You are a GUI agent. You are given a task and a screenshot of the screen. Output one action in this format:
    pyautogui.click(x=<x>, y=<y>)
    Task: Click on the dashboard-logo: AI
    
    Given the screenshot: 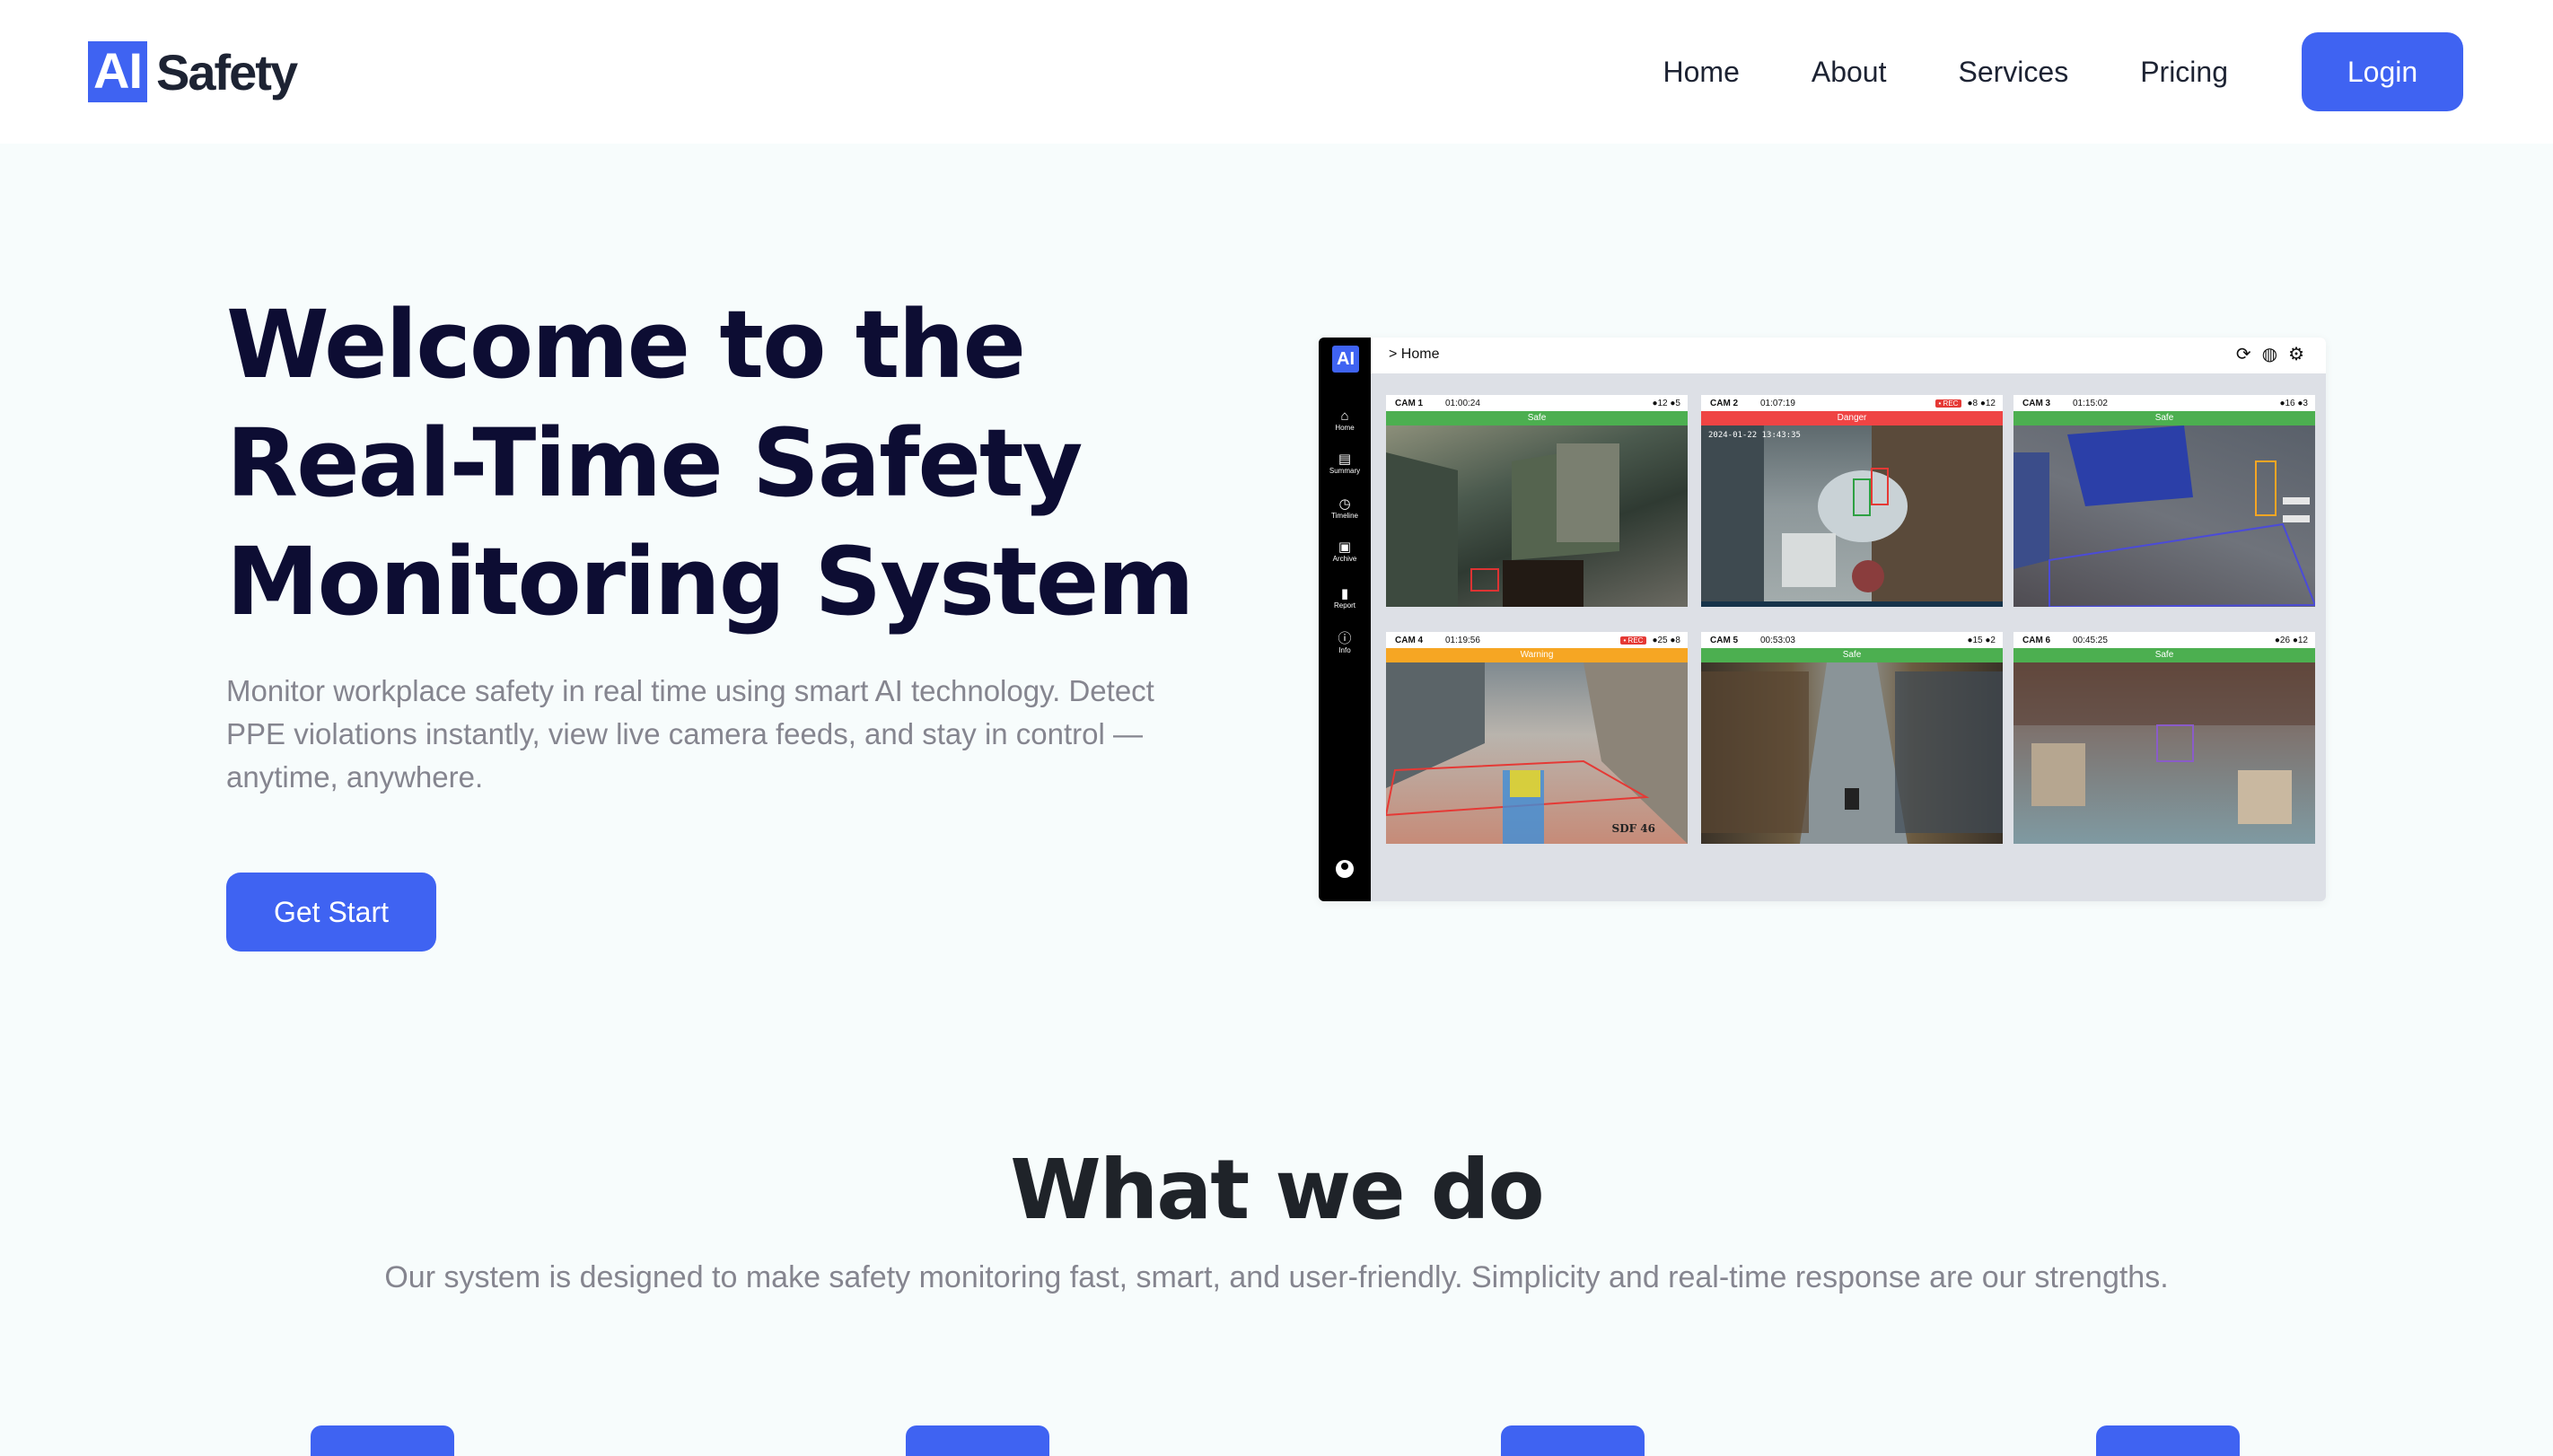 What is the action you would take?
    pyautogui.click(x=1345, y=359)
    